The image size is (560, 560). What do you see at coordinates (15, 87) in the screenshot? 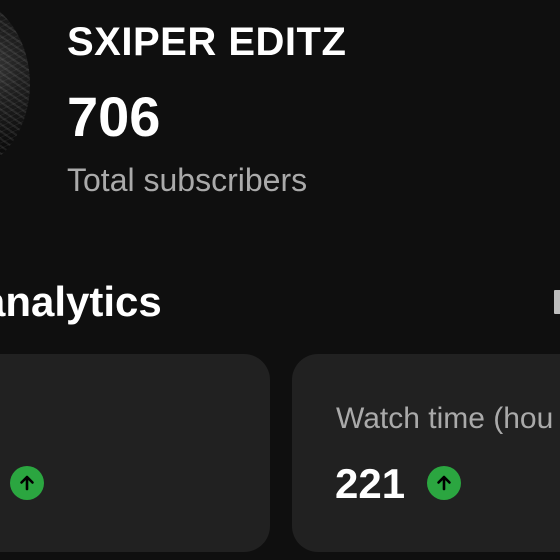
I see `channel-avatar` at bounding box center [15, 87].